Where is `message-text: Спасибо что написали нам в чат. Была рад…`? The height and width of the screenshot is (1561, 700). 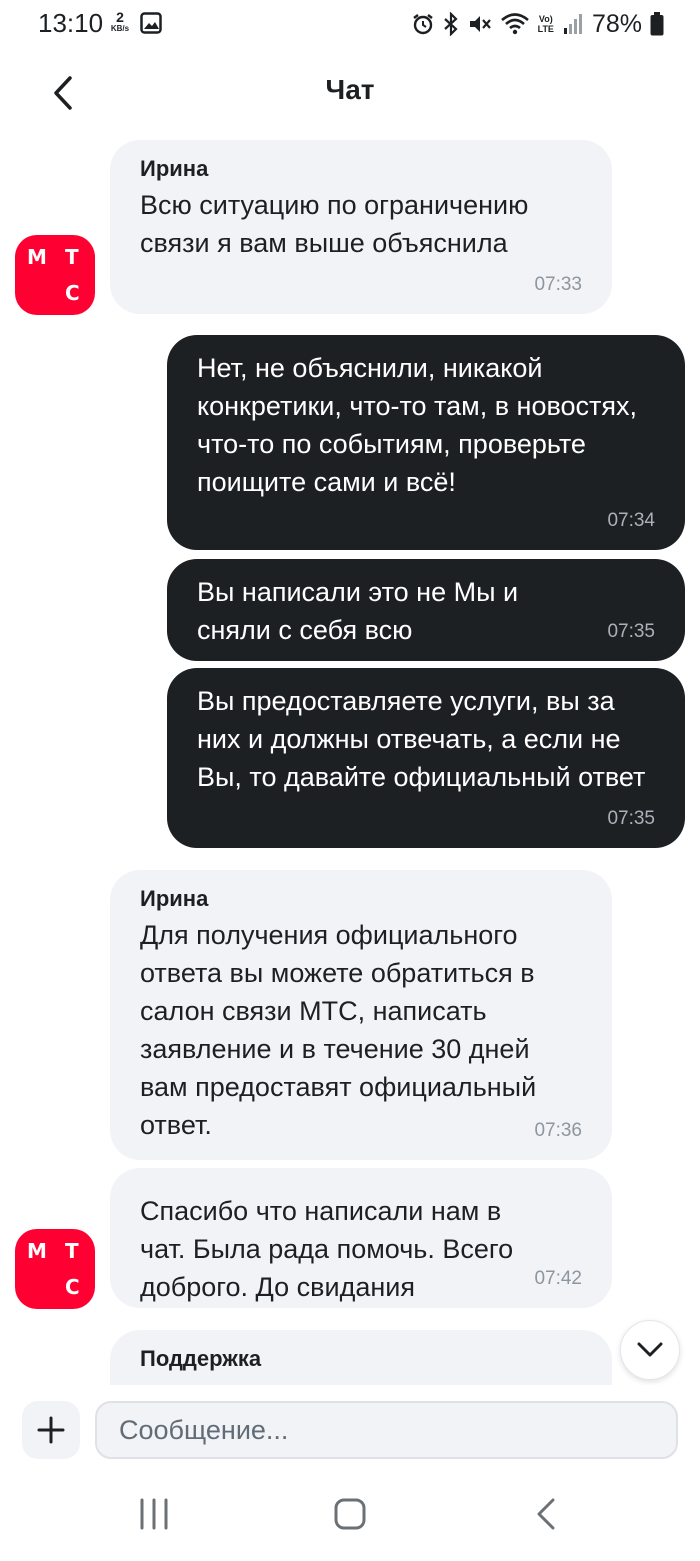
message-text: Спасибо что написали нам в чат. Была рад… is located at coordinates (327, 1249).